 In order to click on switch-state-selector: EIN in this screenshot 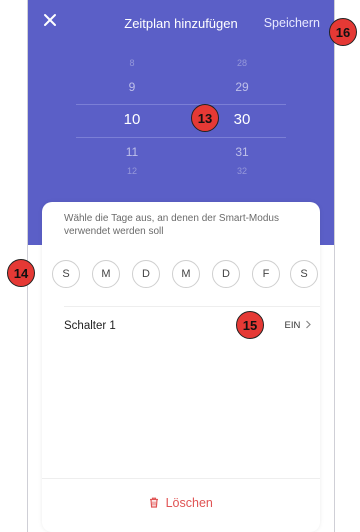, I will do `click(298, 325)`.